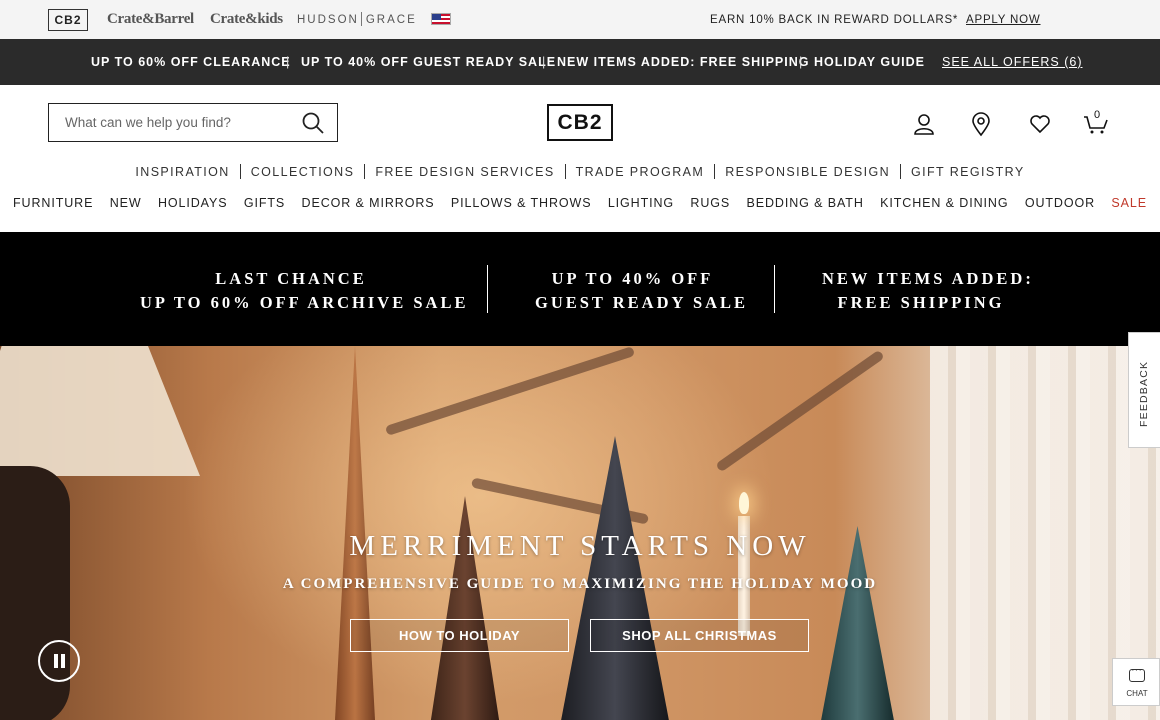 This screenshot has width=1160, height=720. I want to click on feedback-label: FEEDBACK, so click(1144, 393).